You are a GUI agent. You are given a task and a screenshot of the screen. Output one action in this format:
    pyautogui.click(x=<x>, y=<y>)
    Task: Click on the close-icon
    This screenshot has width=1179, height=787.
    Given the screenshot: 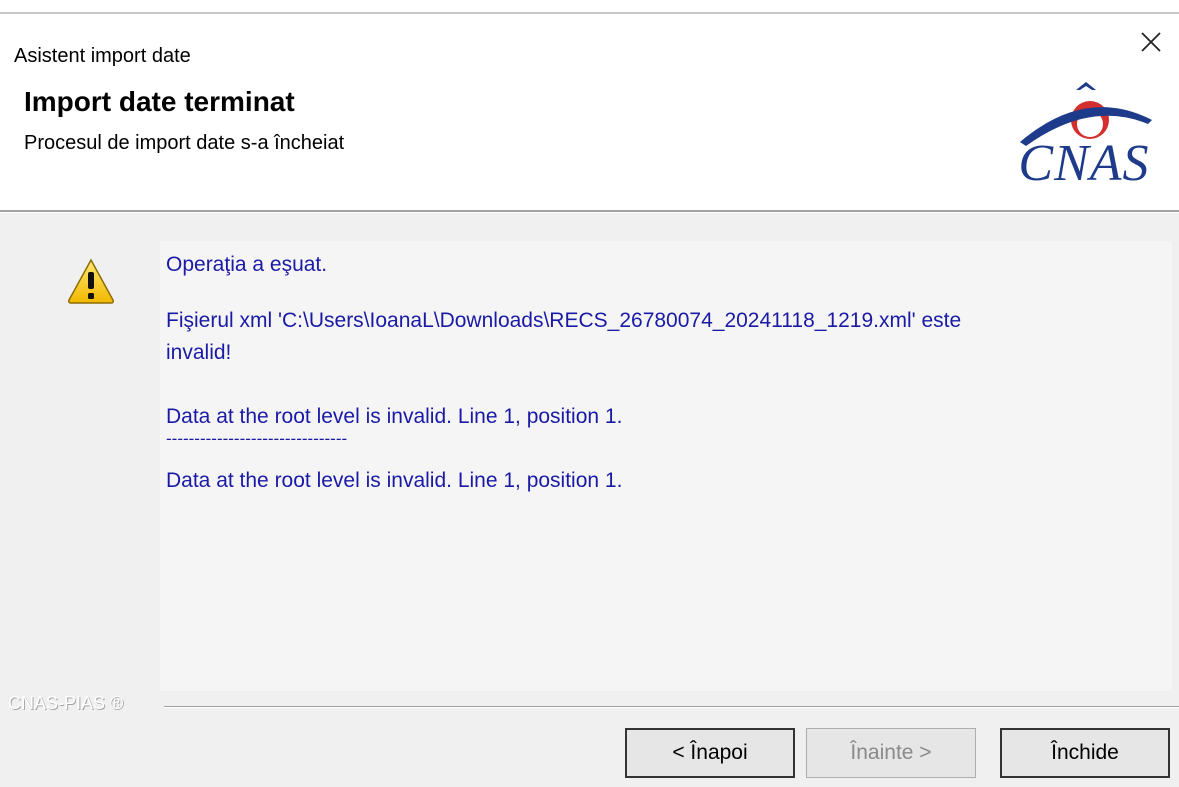 What is the action you would take?
    pyautogui.click(x=1151, y=42)
    